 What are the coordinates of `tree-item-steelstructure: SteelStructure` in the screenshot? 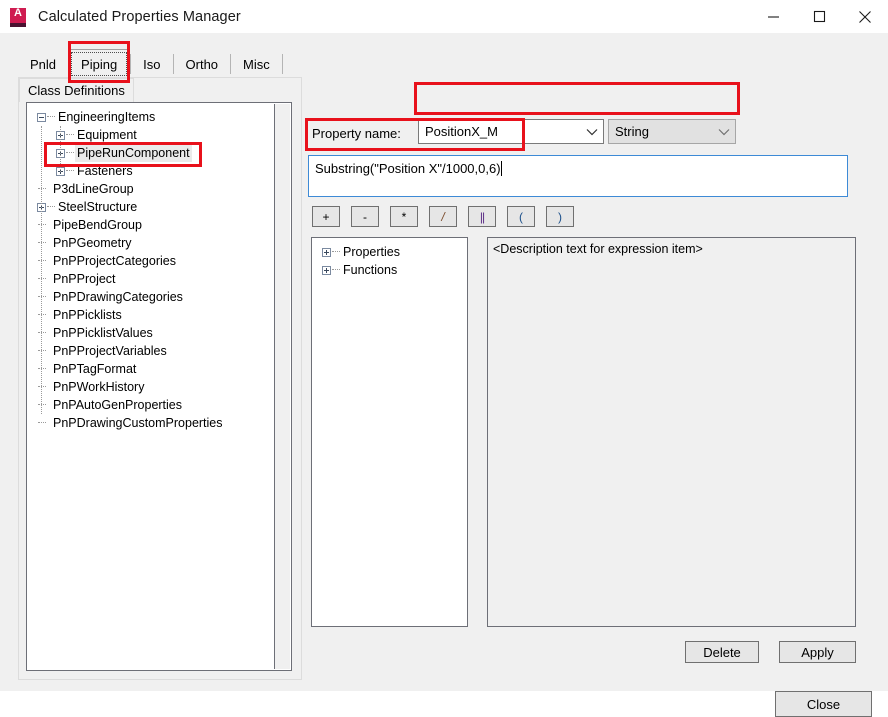 It's located at (150, 207).